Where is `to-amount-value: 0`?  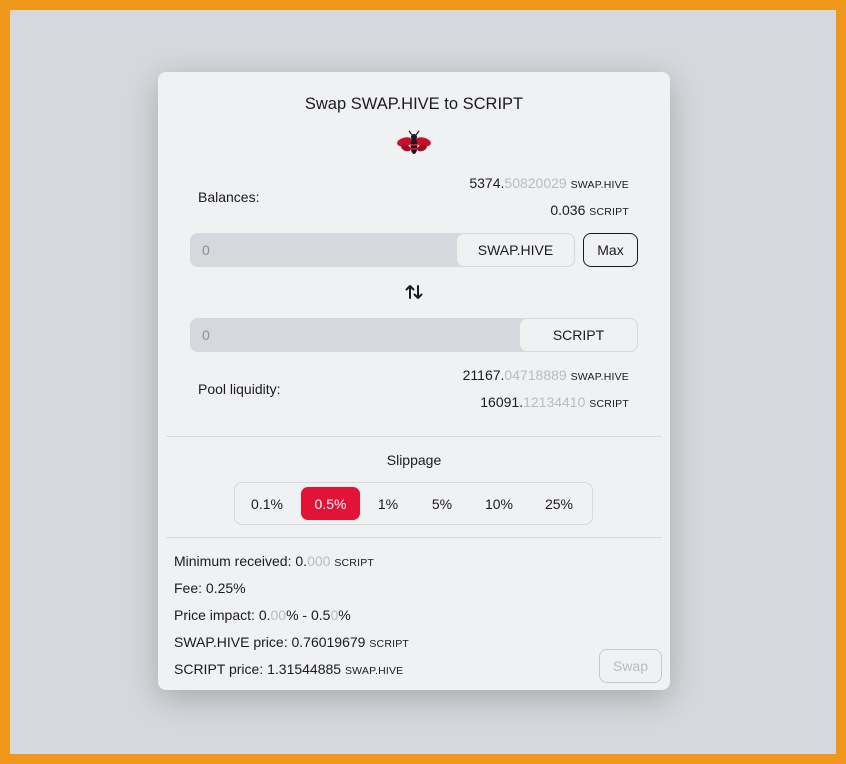
to-amount-value: 0 is located at coordinates (206, 335).